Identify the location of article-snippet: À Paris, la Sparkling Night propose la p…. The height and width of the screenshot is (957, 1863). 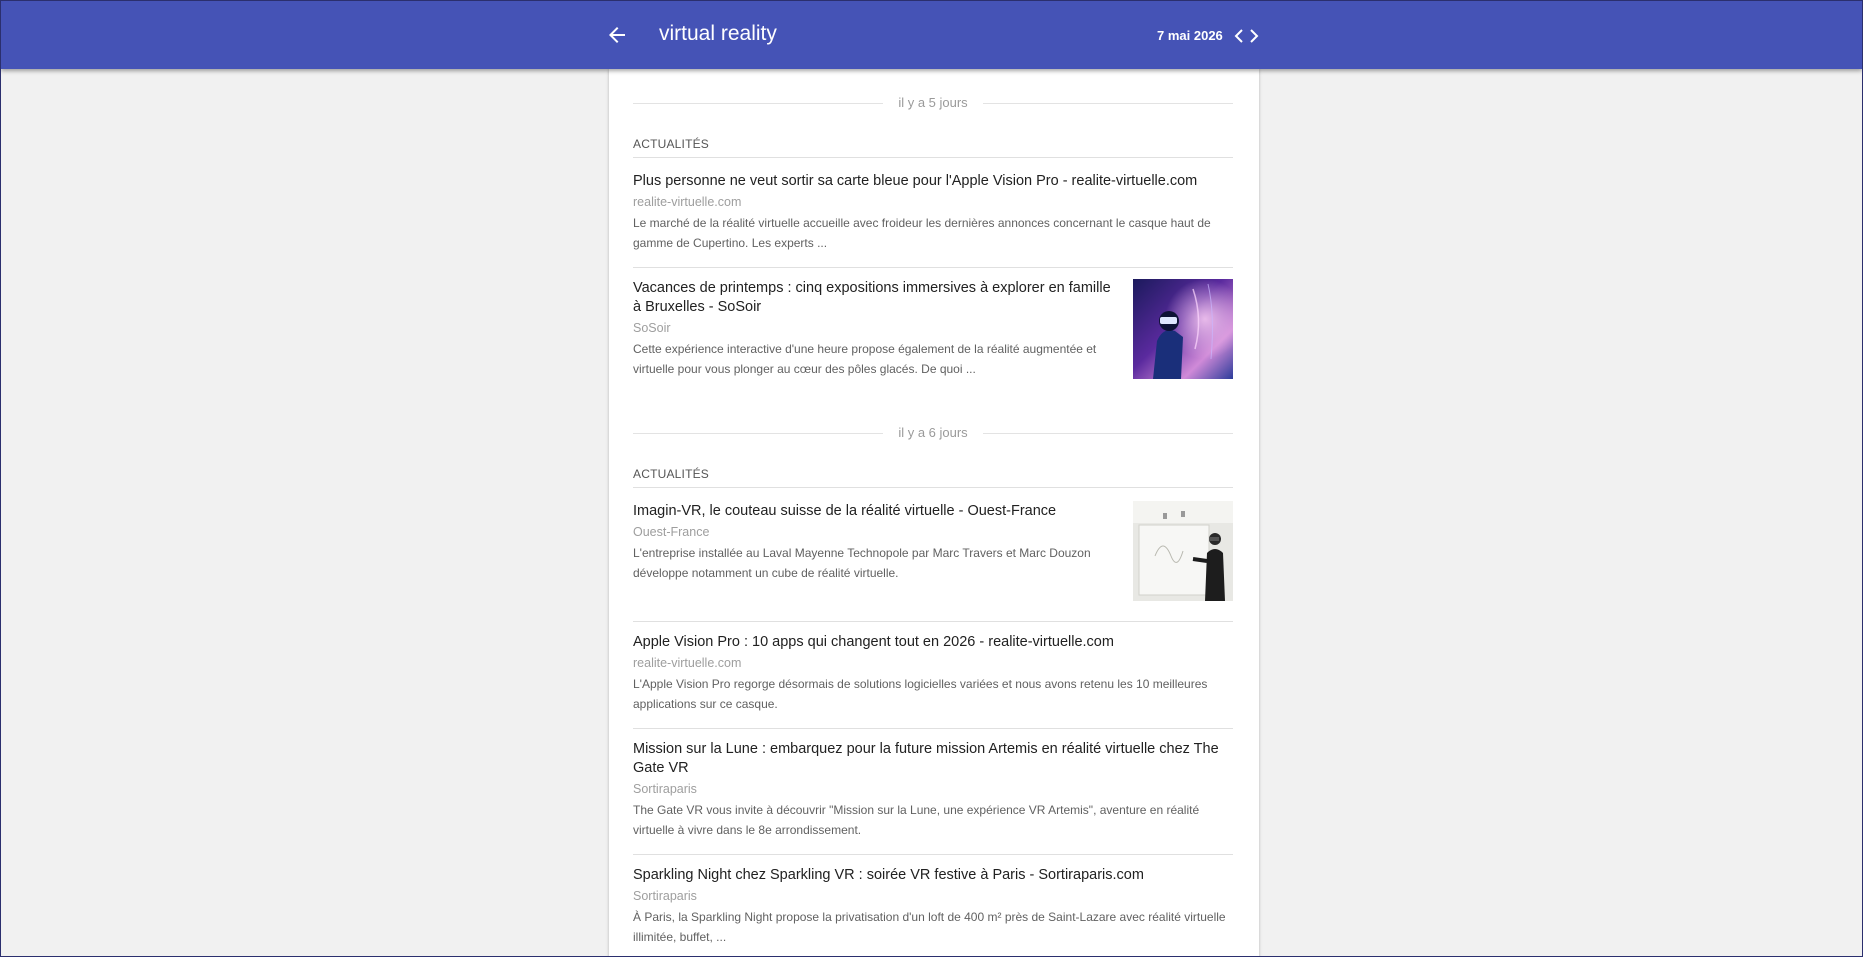
(929, 927).